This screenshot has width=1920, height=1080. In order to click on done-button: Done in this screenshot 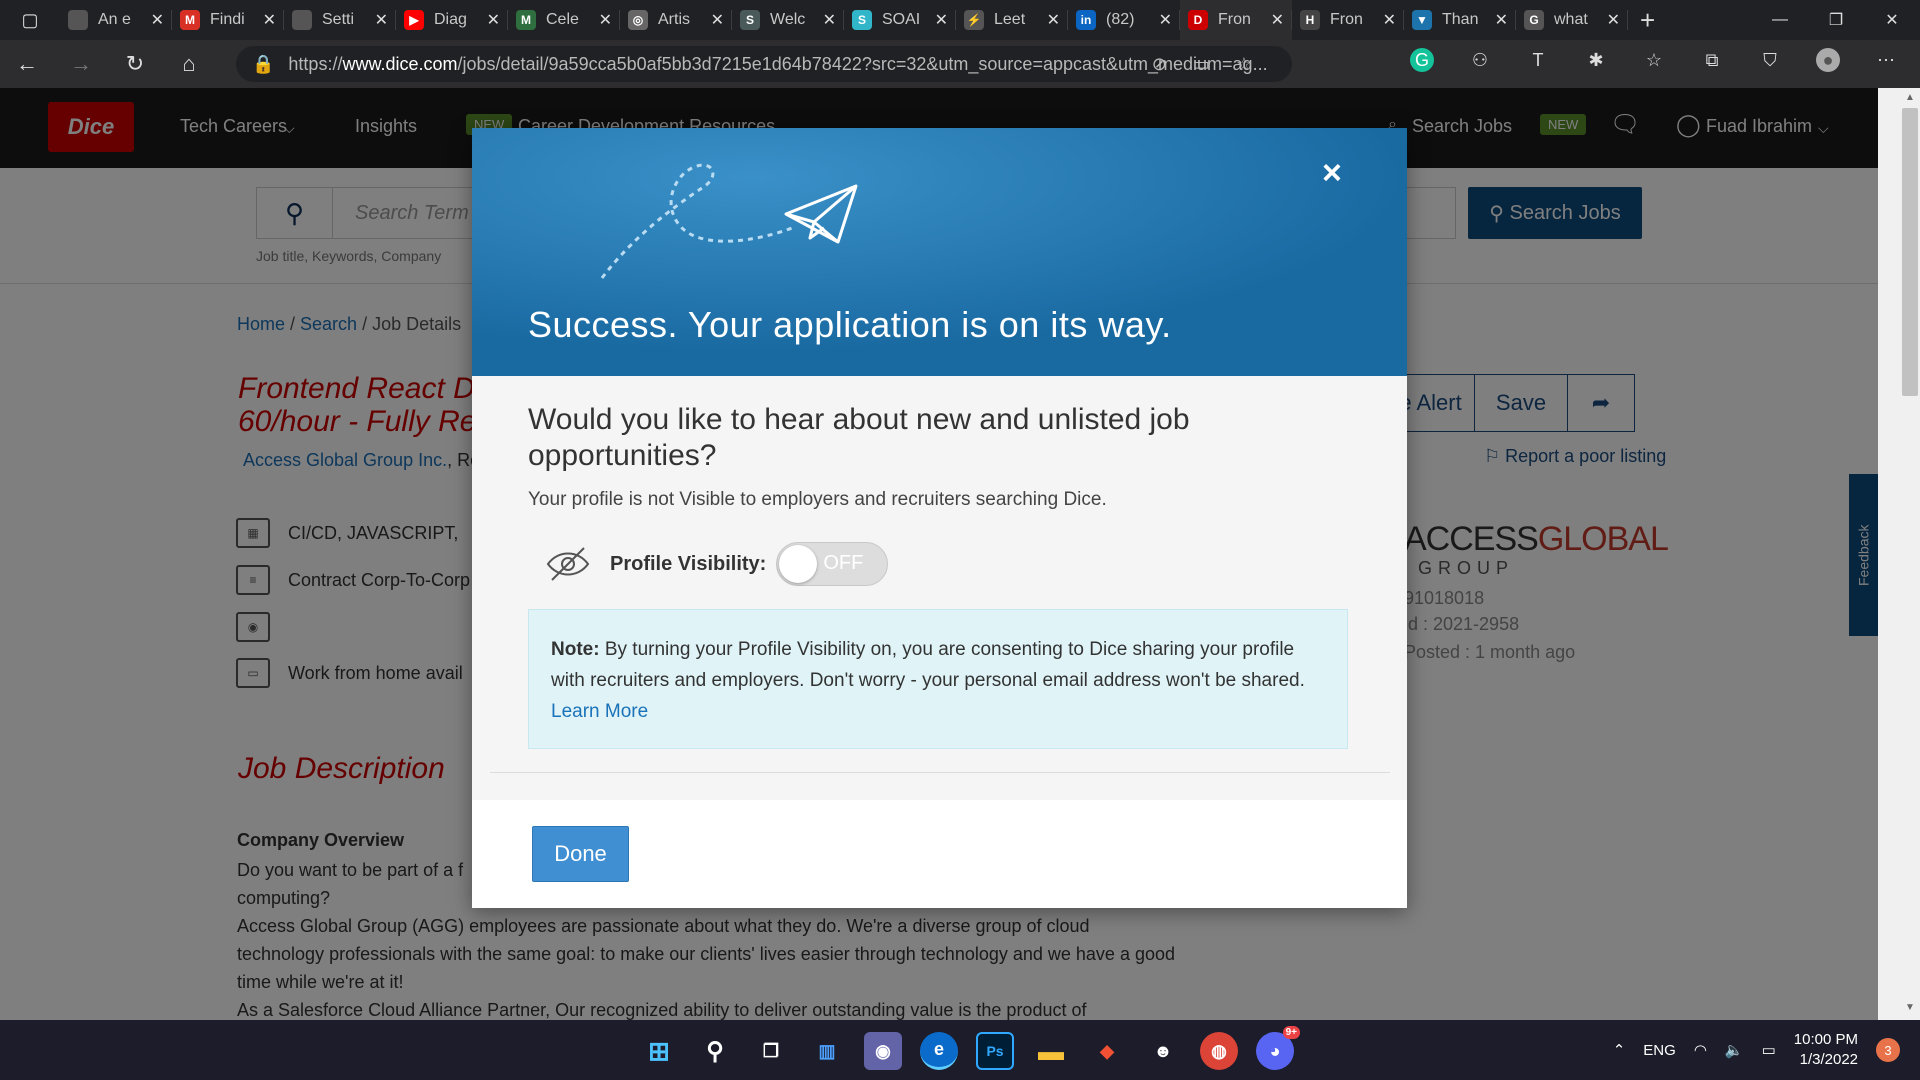, I will do `click(580, 854)`.